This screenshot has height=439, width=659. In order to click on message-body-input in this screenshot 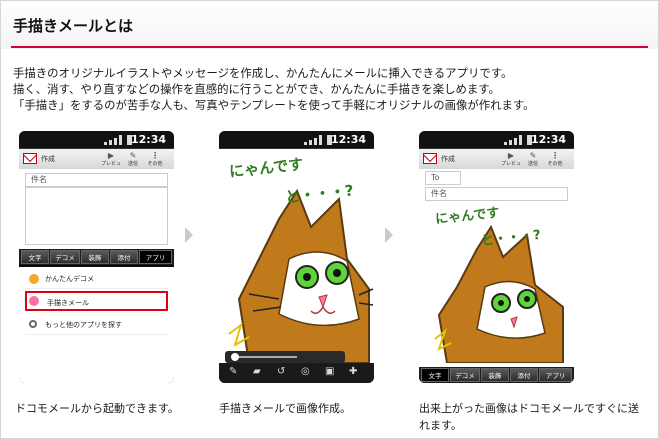, I will do `click(96, 216)`.